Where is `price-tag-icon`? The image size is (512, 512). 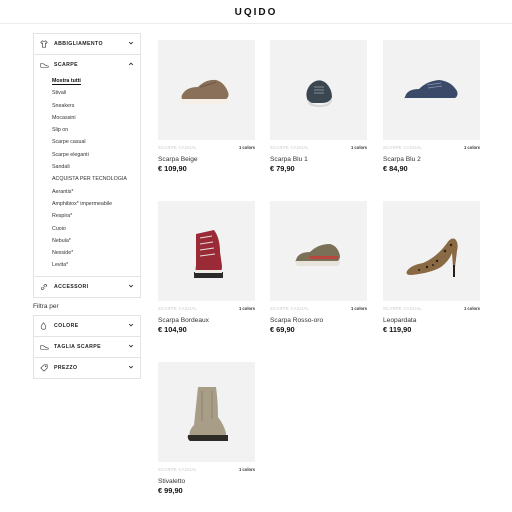
price-tag-icon is located at coordinates (45, 368).